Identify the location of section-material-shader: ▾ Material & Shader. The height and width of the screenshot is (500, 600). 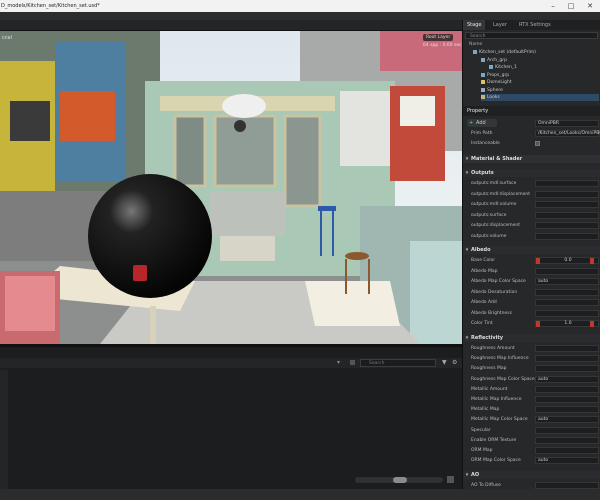
(531, 159).